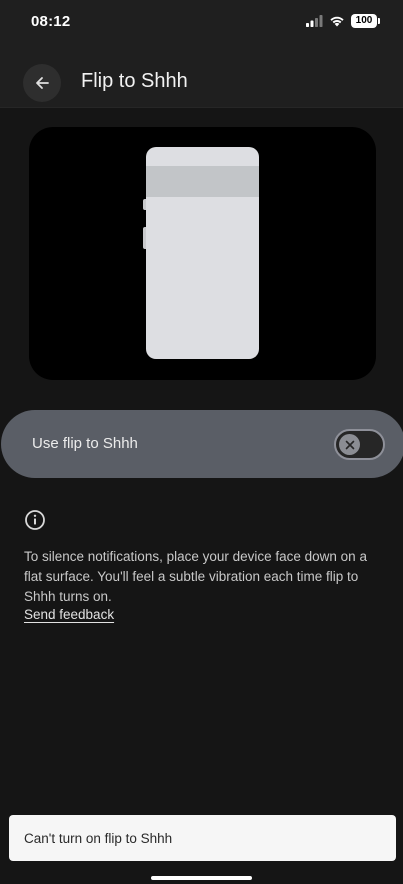 The width and height of the screenshot is (403, 884). I want to click on home-indicator, so click(201, 878).